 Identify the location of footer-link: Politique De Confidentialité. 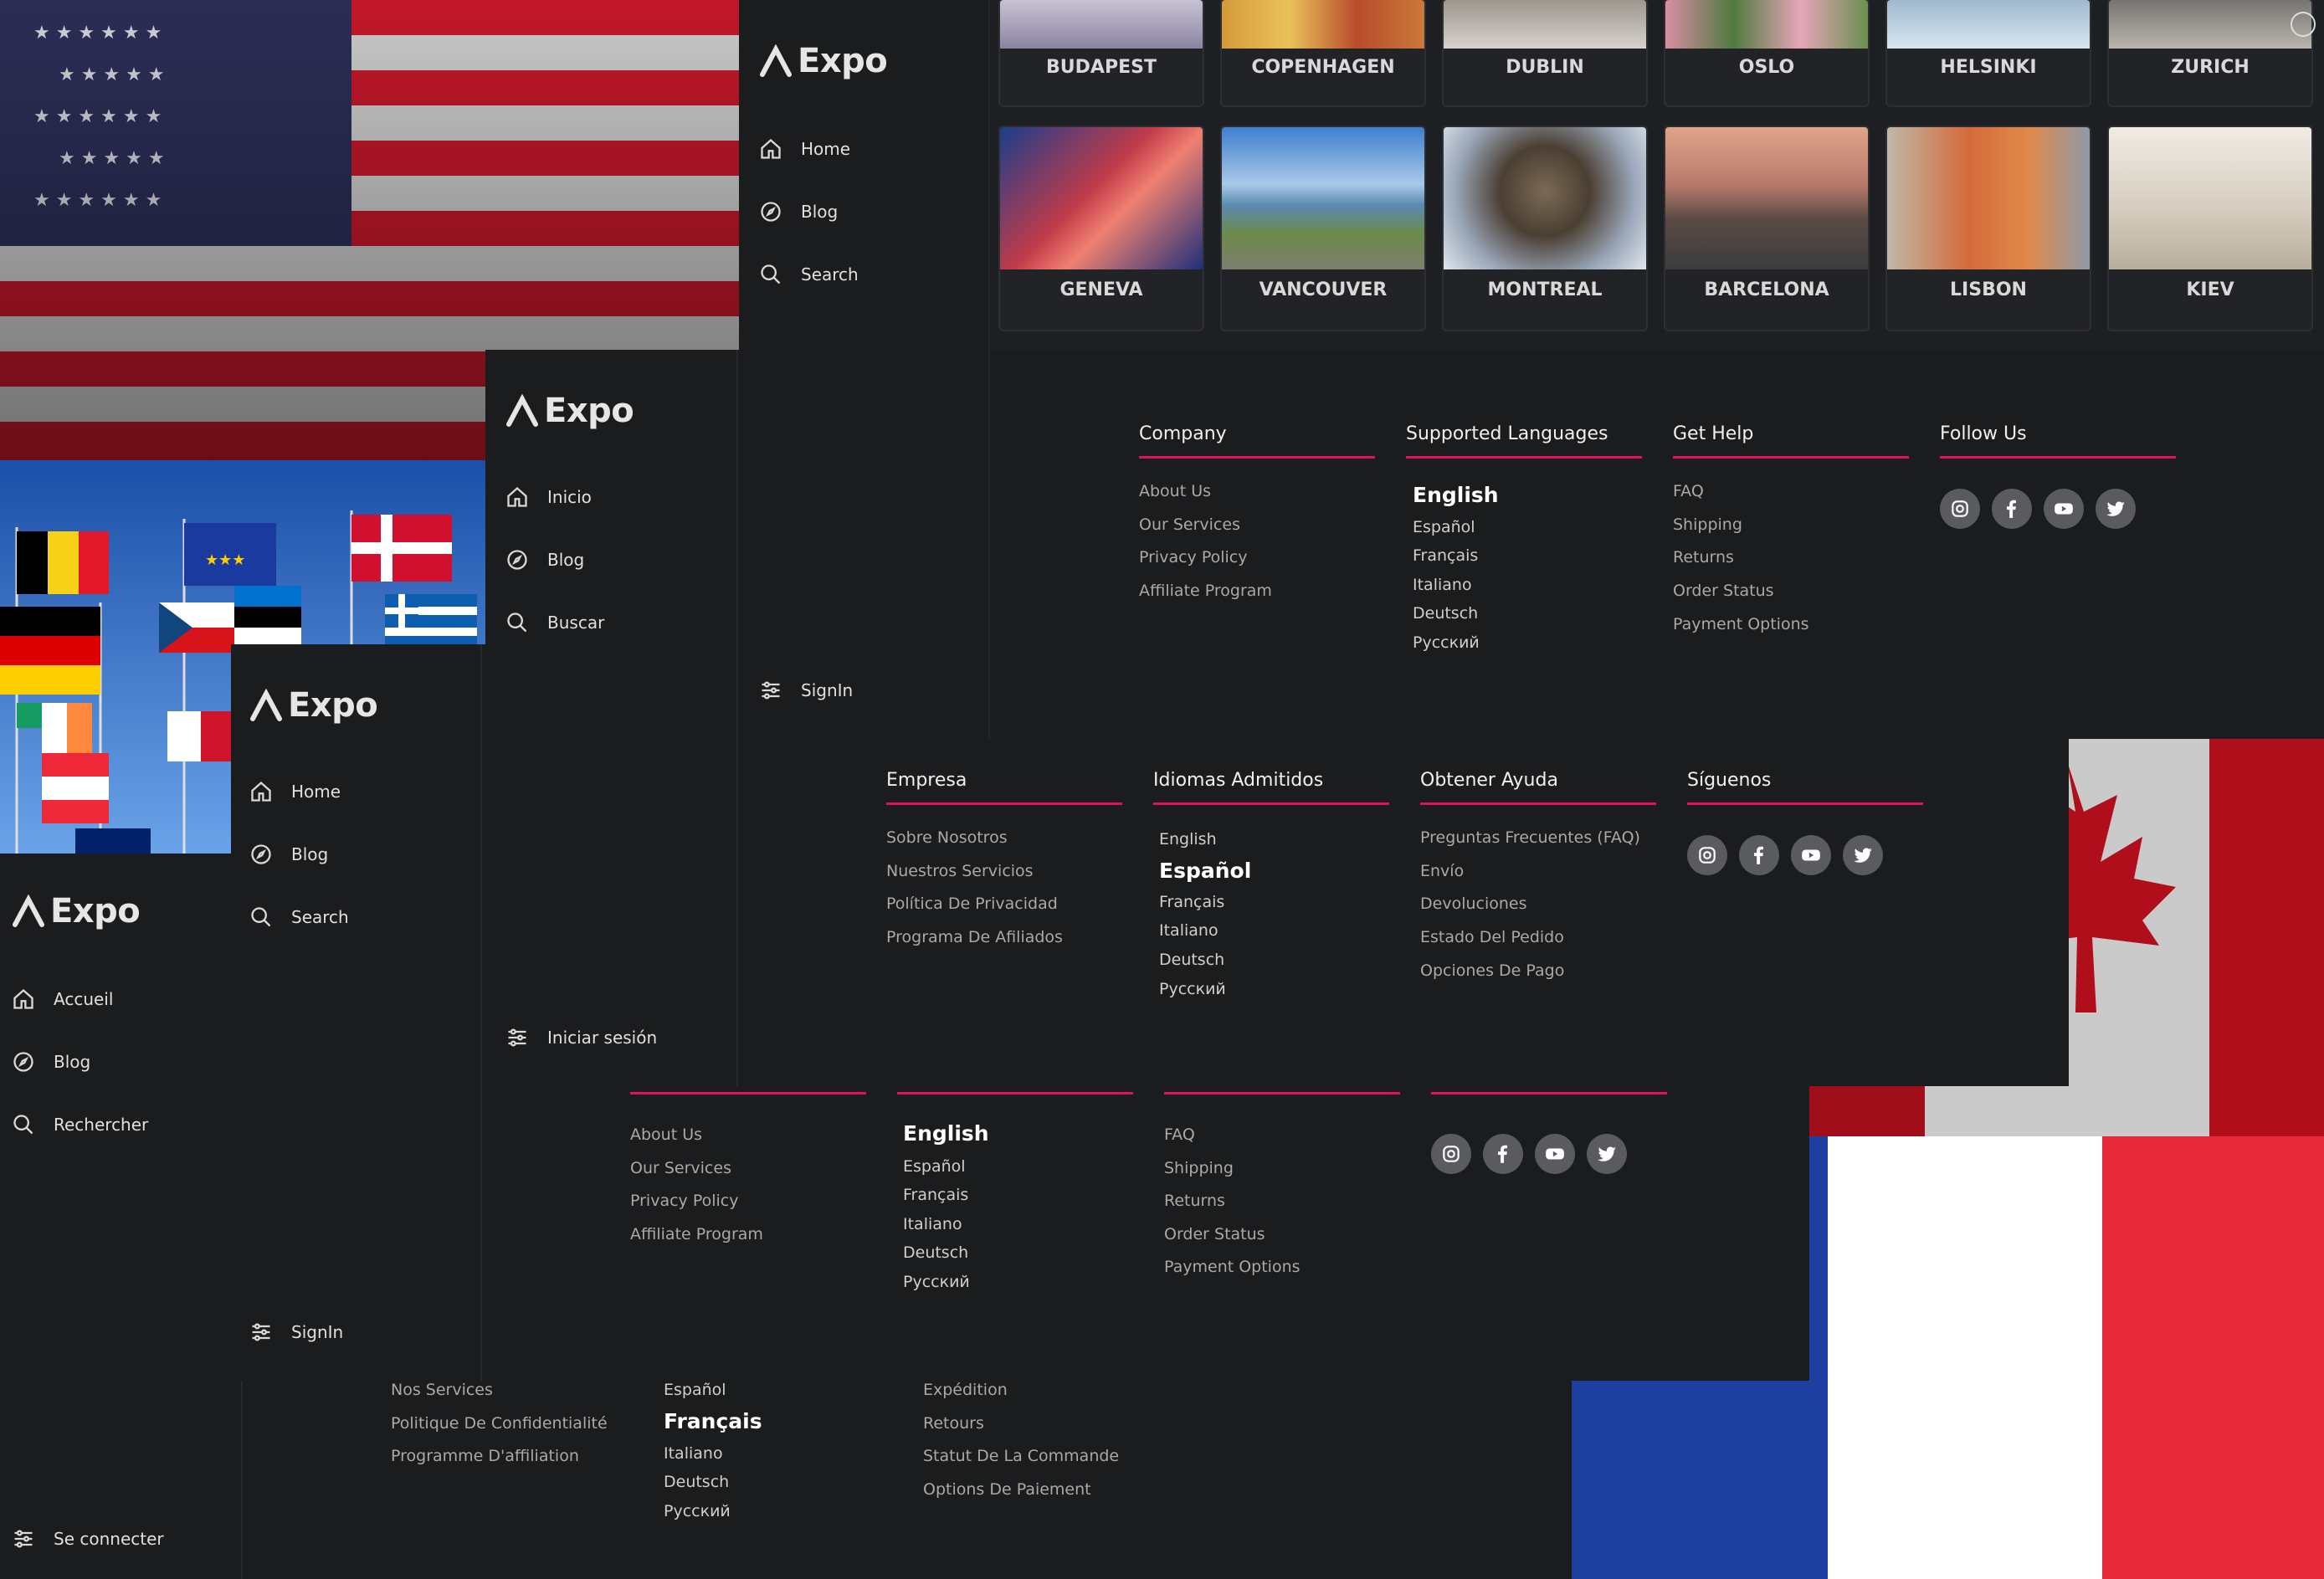
(499, 1424).